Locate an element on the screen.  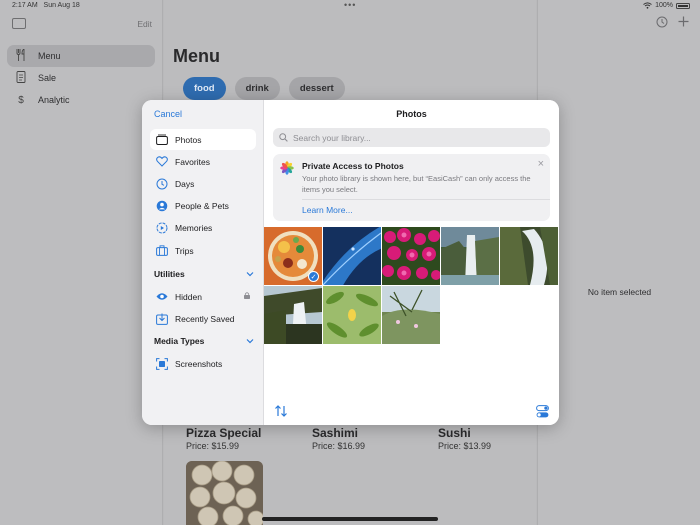
filter-toggle-icon is located at coordinates (542, 411).